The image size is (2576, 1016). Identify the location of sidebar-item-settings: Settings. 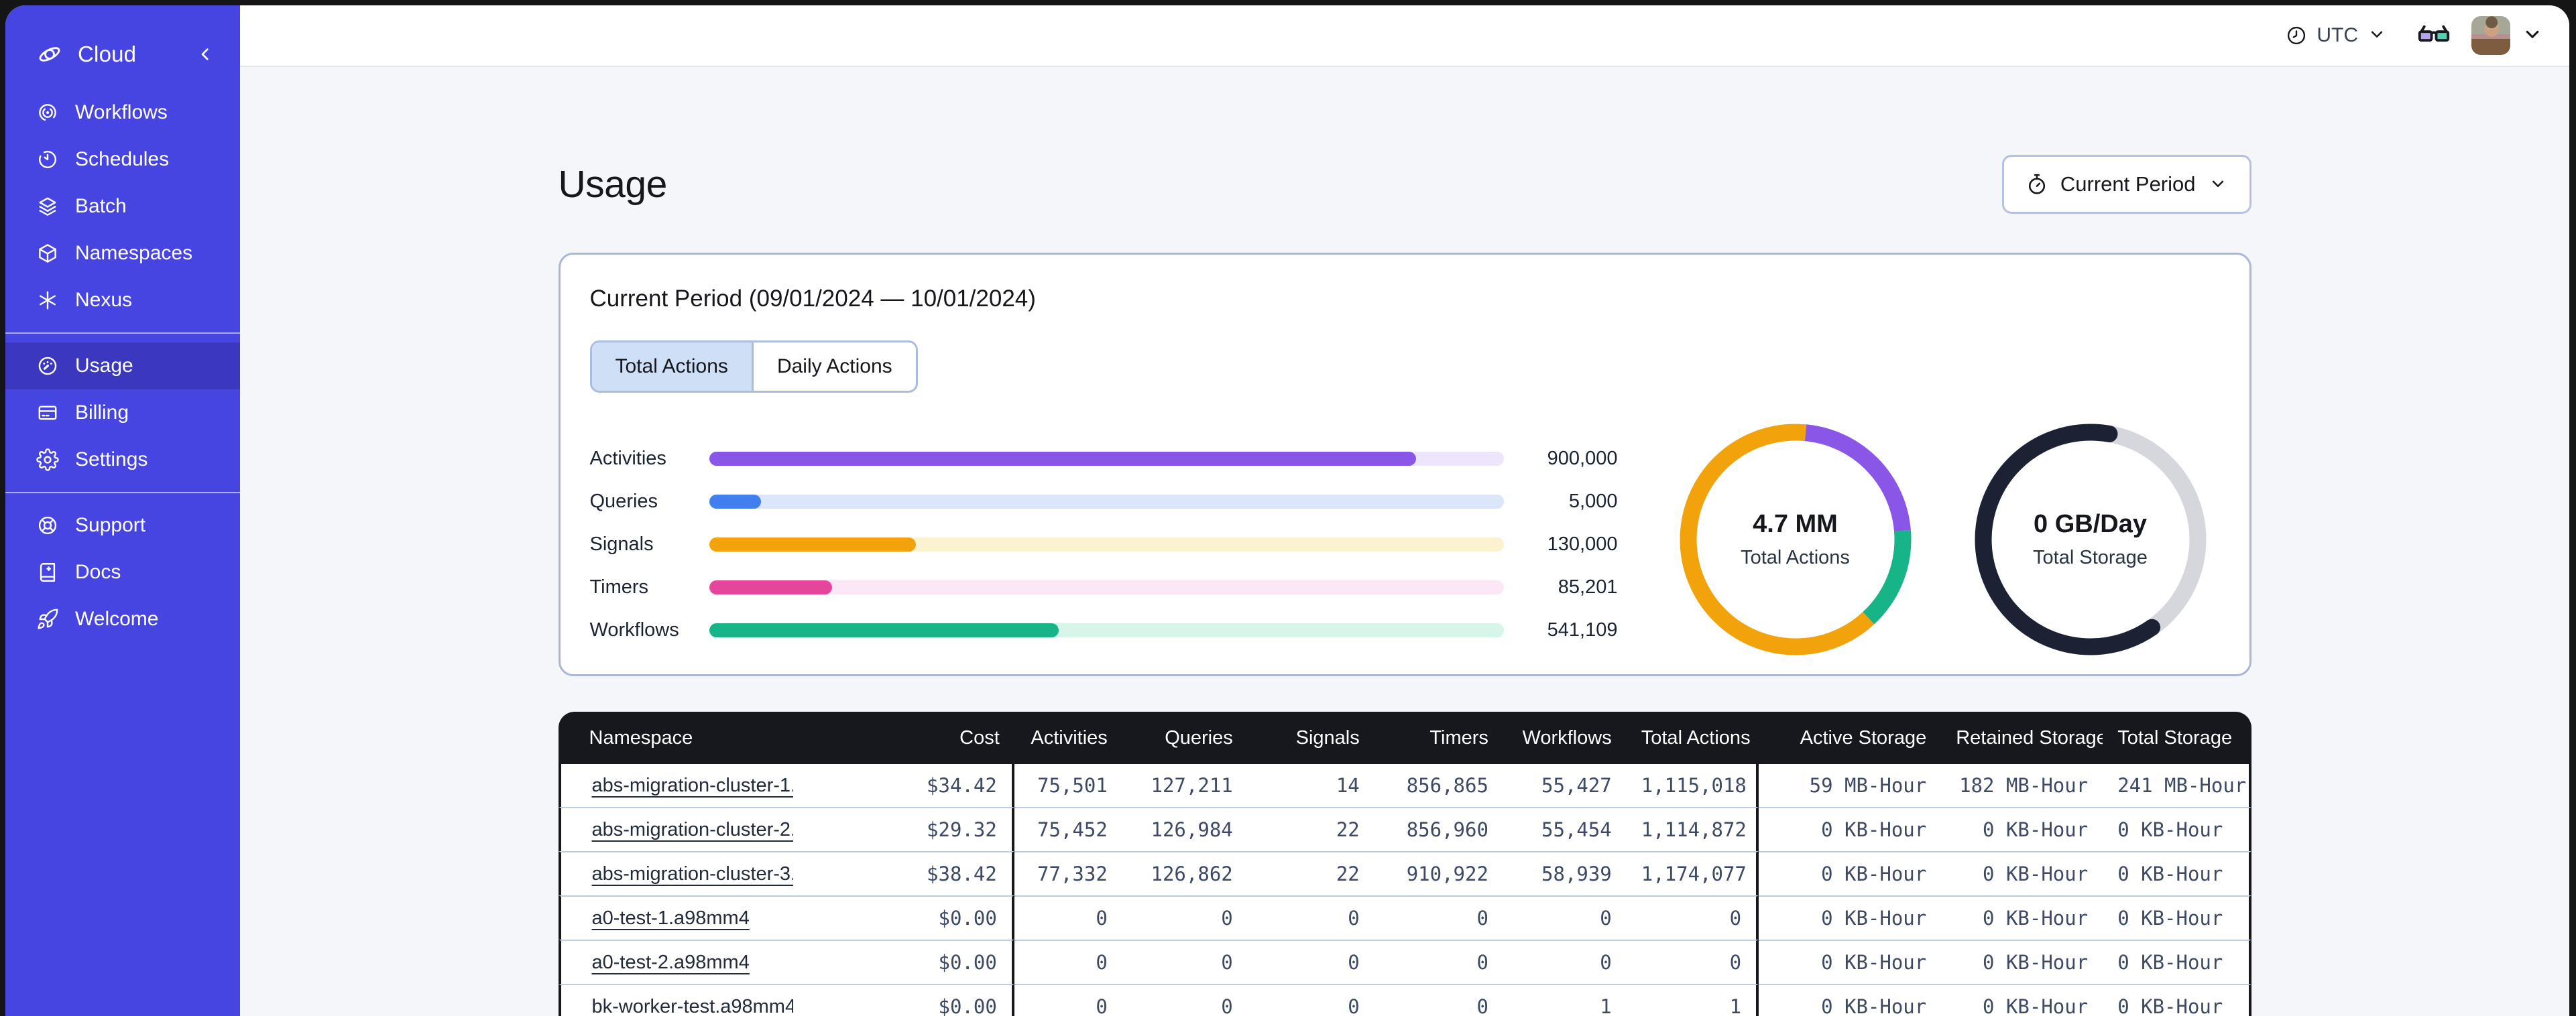
(122, 459).